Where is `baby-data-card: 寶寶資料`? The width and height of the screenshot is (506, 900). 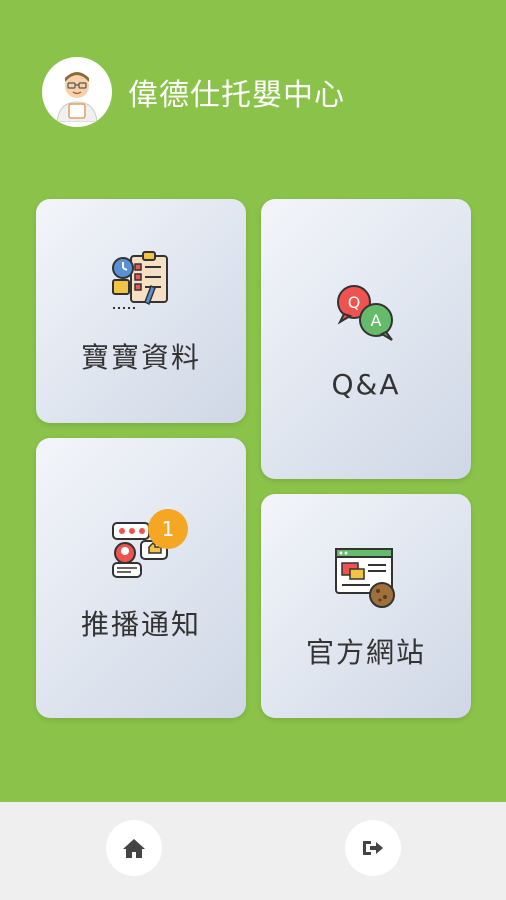
baby-data-card: 寶寶資料 is located at coordinates (141, 311).